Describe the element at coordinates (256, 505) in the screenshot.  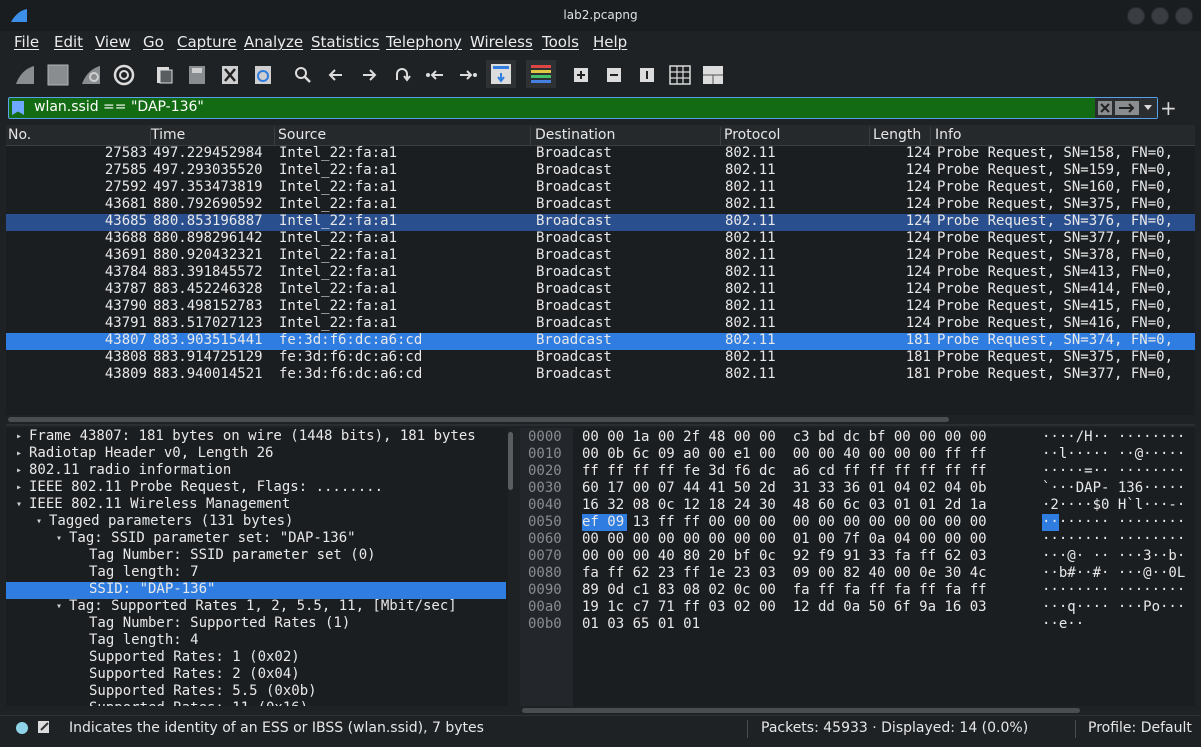
I see `tree-item: ▾ IEEE 802.11 Wireless Management` at that location.